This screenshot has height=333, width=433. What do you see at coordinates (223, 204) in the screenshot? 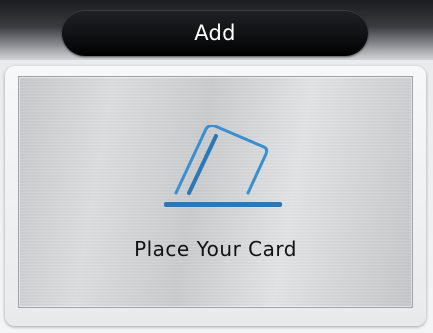
I see `card-icon-base` at bounding box center [223, 204].